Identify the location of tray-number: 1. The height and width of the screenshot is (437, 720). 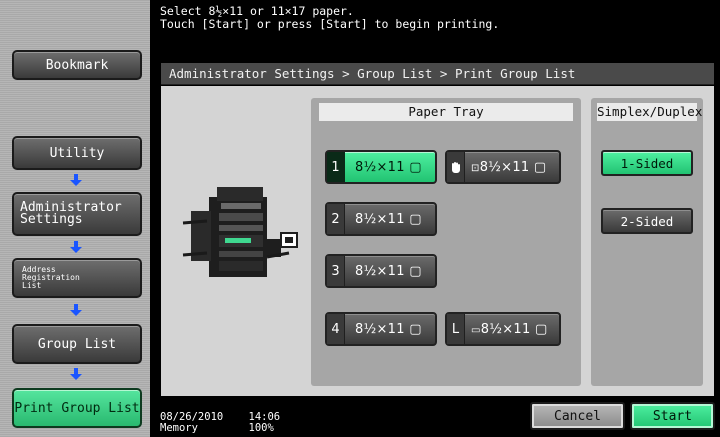
(336, 167).